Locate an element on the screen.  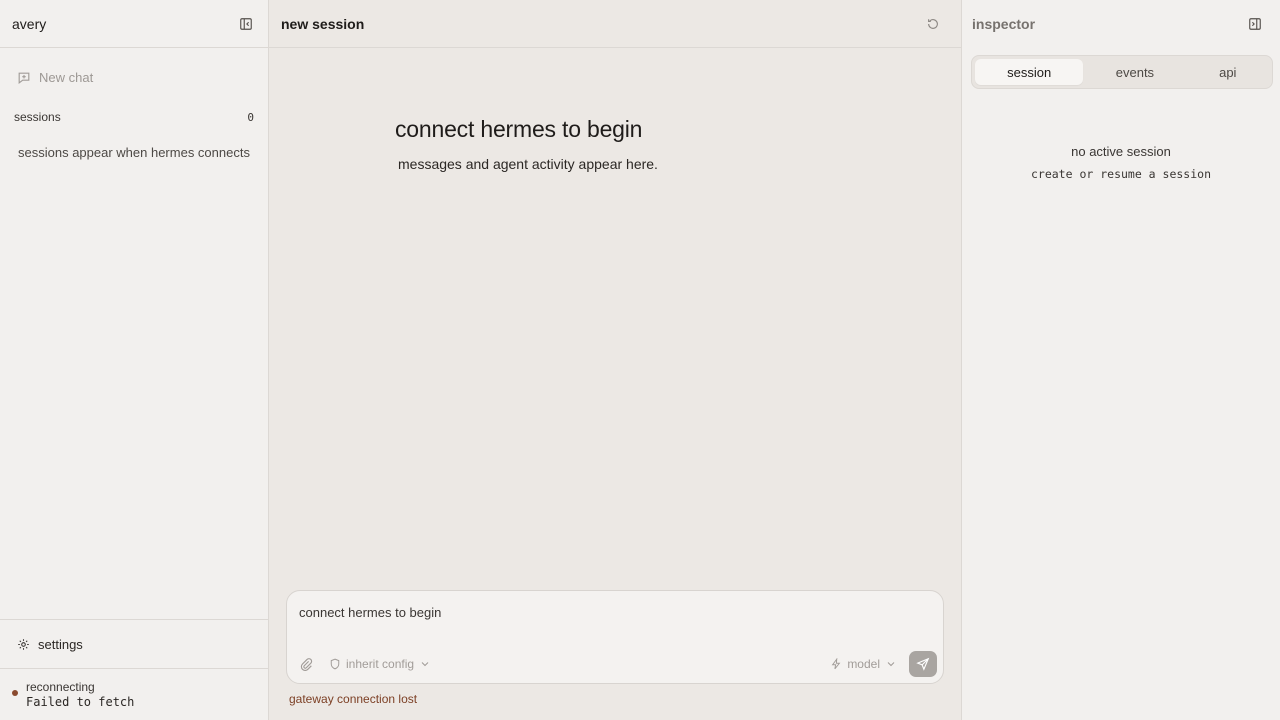
gear-icon is located at coordinates (23, 644).